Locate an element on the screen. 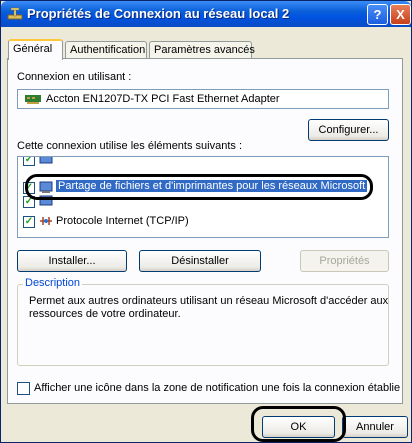  notify-checkbox is located at coordinates (23, 388).